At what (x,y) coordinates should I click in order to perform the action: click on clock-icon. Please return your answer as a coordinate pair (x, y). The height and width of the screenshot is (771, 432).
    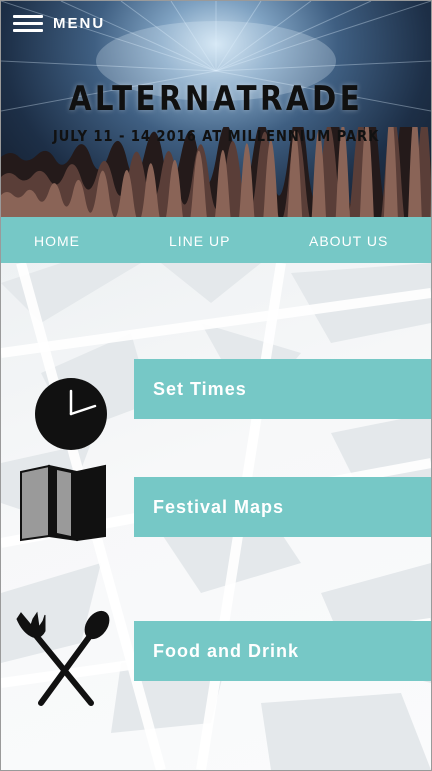
    Looking at the image, I should click on (71, 414).